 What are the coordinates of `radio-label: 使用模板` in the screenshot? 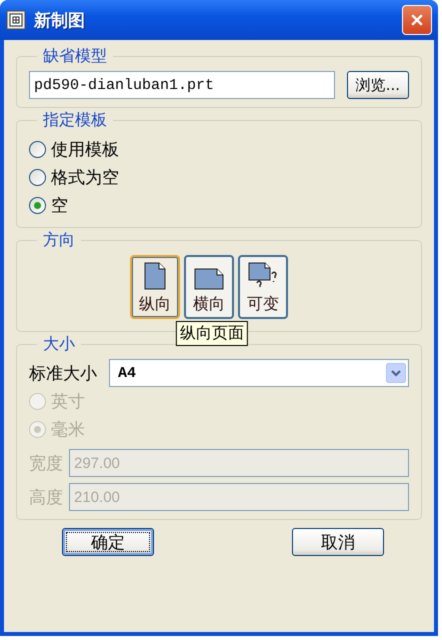 It's located at (85, 149).